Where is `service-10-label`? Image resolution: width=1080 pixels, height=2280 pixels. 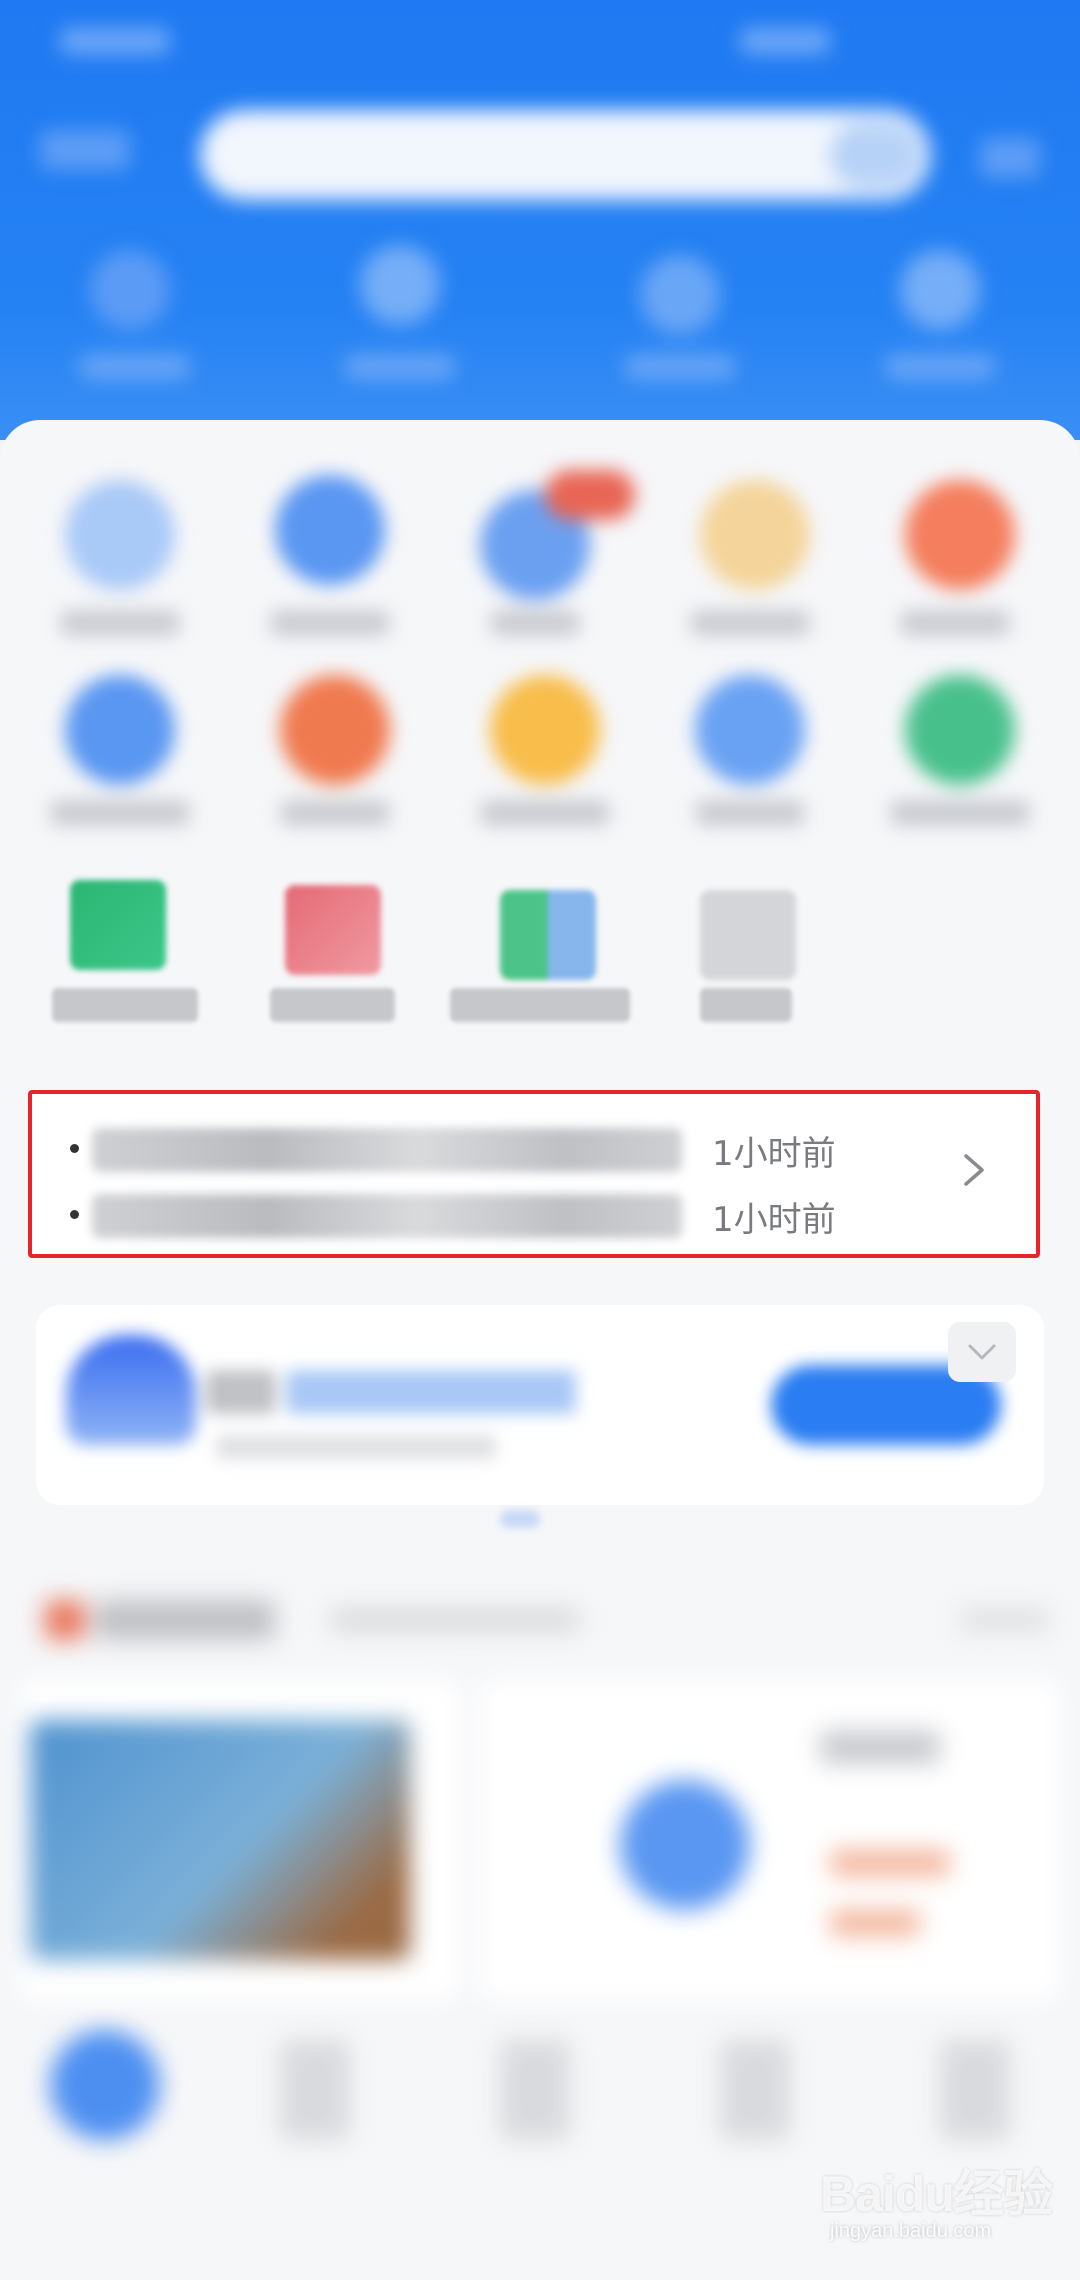 service-10-label is located at coordinates (960, 813).